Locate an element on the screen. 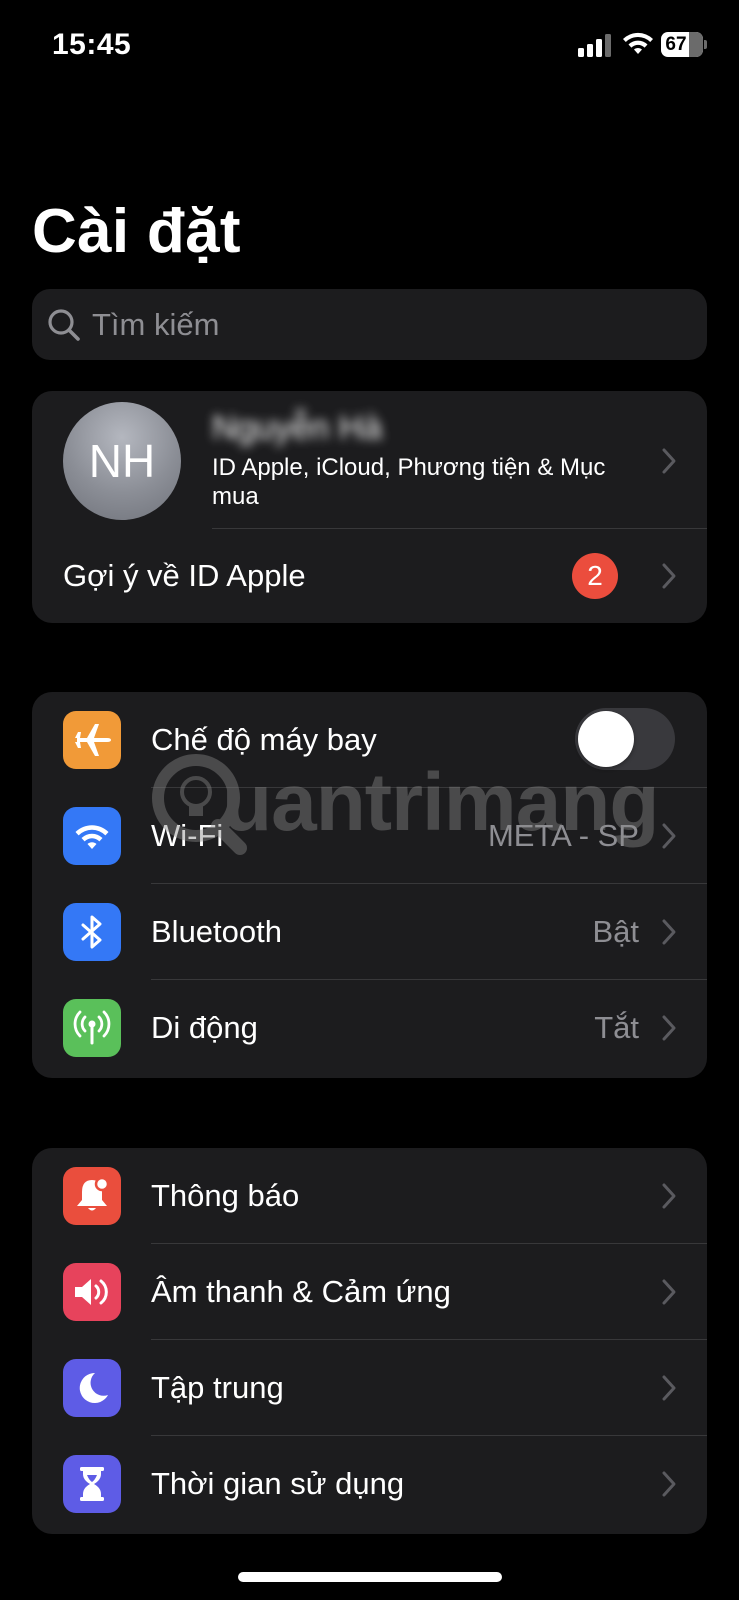  avatar-initials: NH is located at coordinates (122, 461).